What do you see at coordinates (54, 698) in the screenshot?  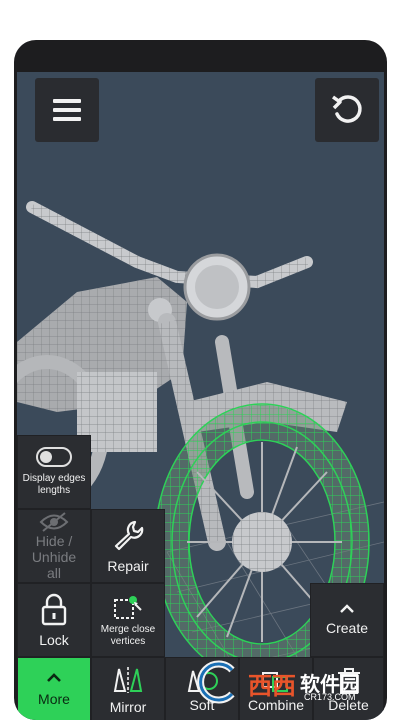 I see `more-label: More` at bounding box center [54, 698].